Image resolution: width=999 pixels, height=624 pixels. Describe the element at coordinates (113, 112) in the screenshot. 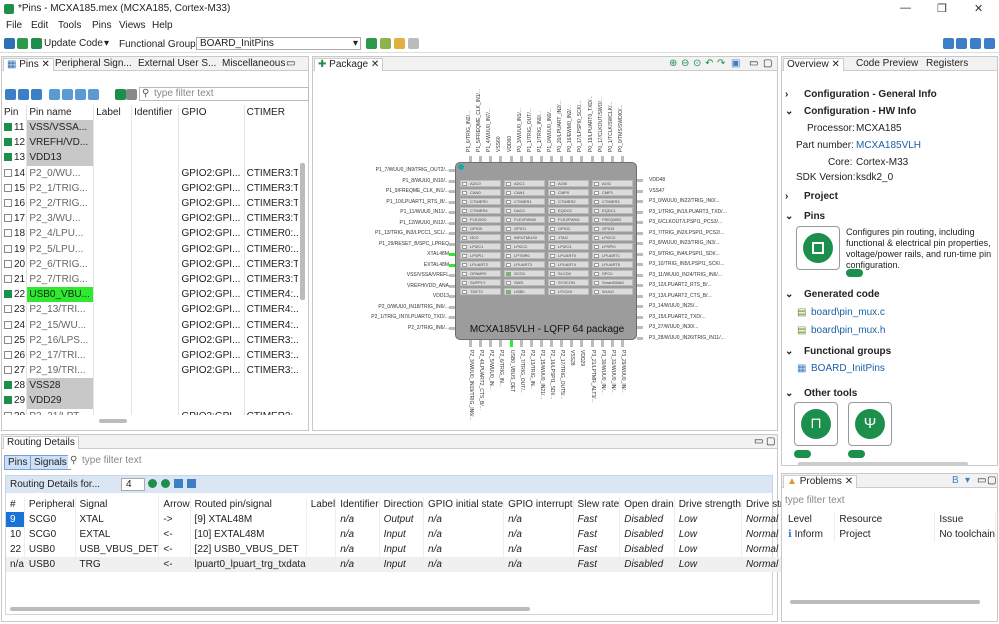

I see `pins-col-label: Label` at that location.